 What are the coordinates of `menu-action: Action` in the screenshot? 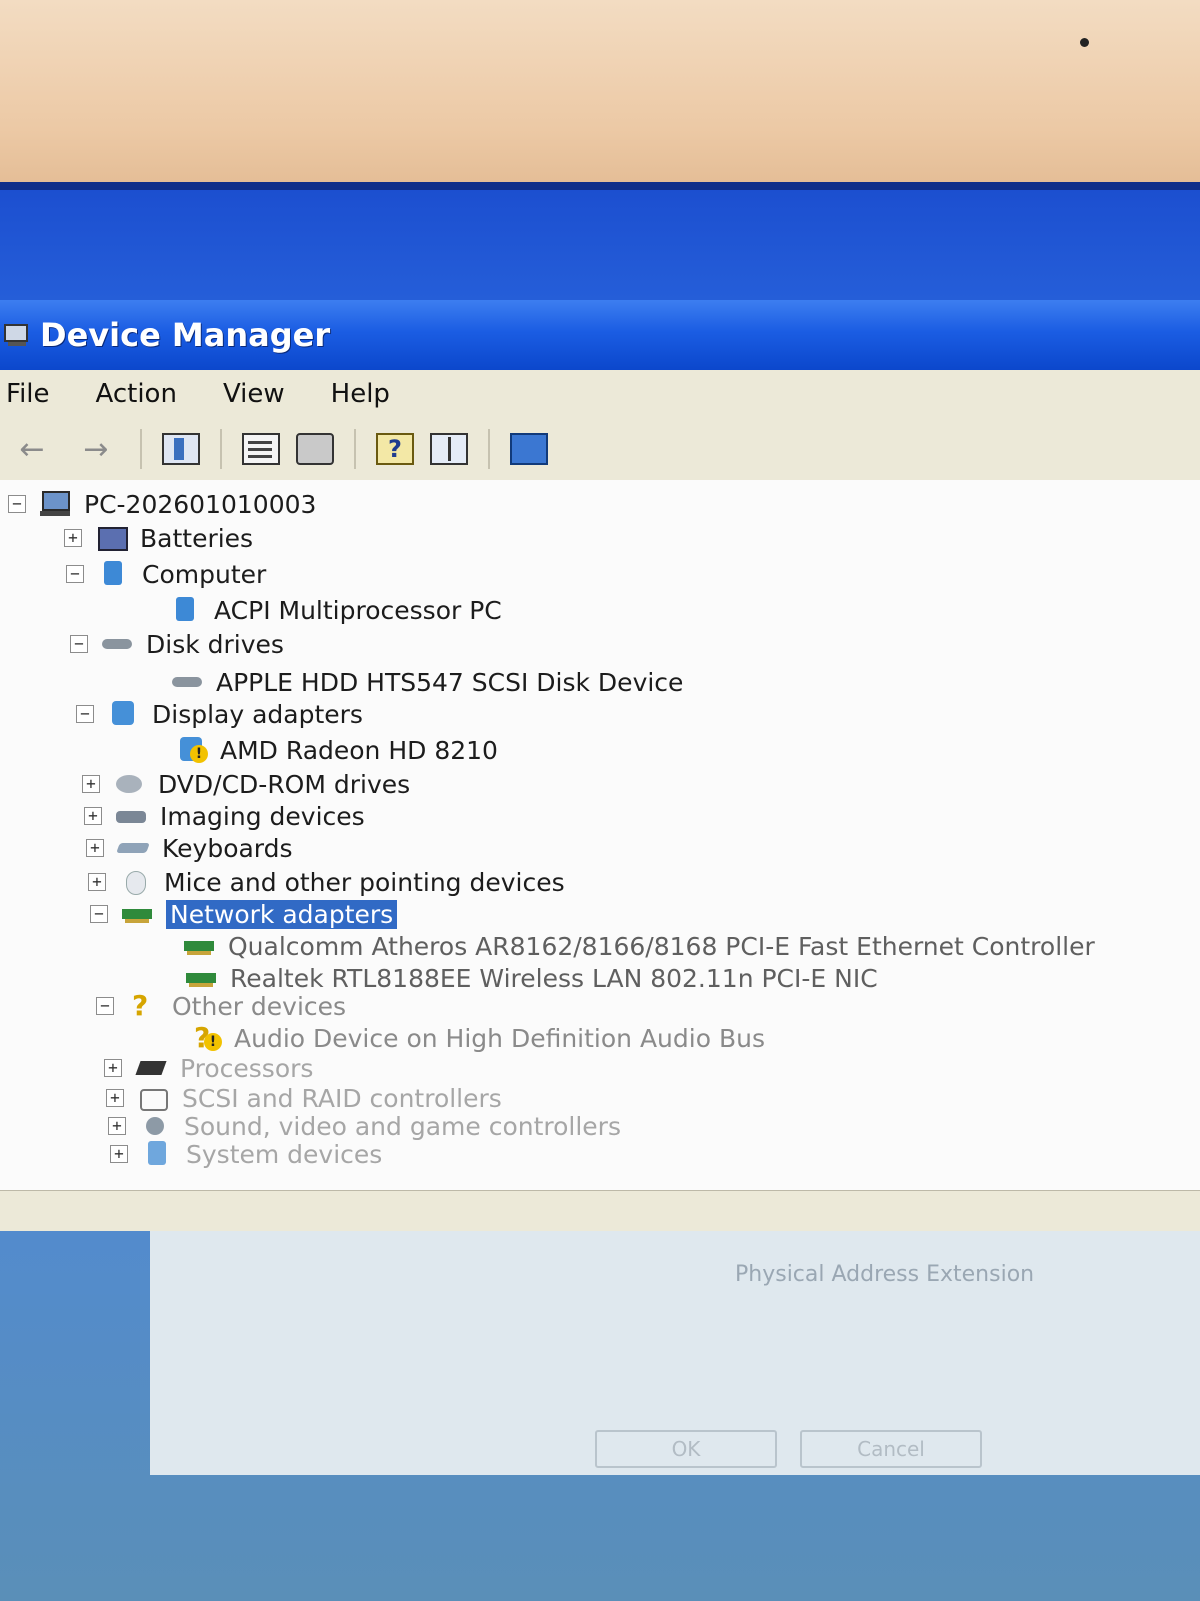 It's located at (136, 394).